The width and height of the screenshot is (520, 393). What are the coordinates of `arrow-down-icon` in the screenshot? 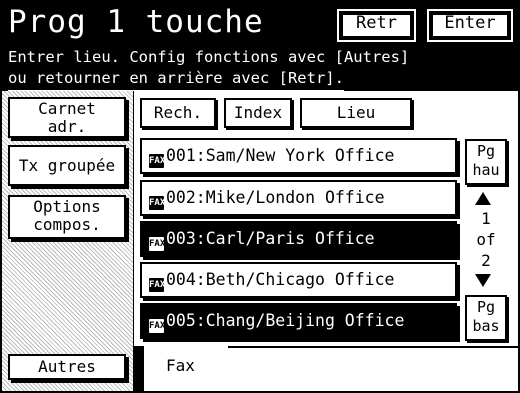 It's located at (483, 280).